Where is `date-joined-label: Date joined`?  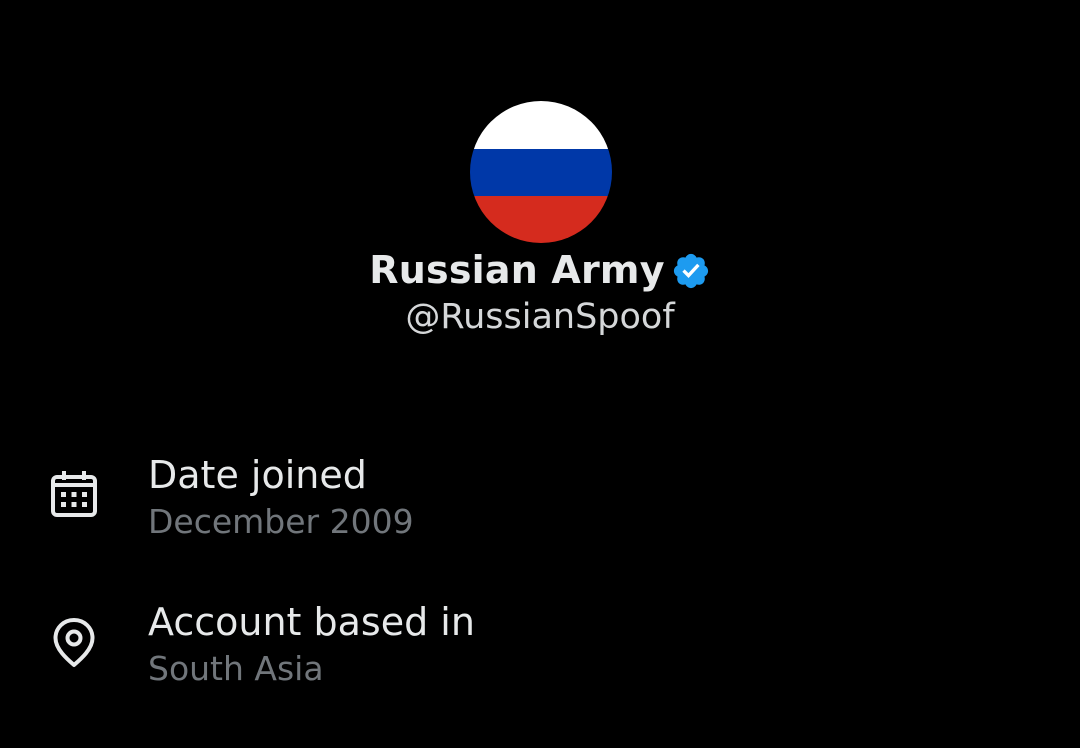
date-joined-label: Date joined is located at coordinates (257, 475).